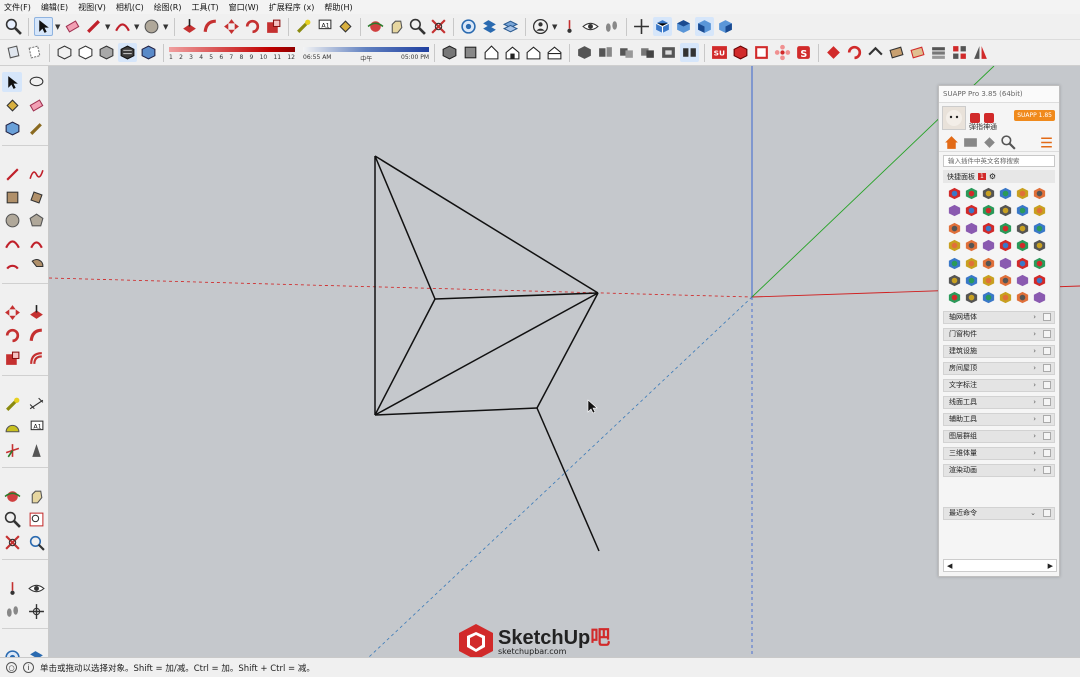 This screenshot has height=677, width=1080. Describe the element at coordinates (959, 52) in the screenshot. I see `array-tool-icon` at that location.